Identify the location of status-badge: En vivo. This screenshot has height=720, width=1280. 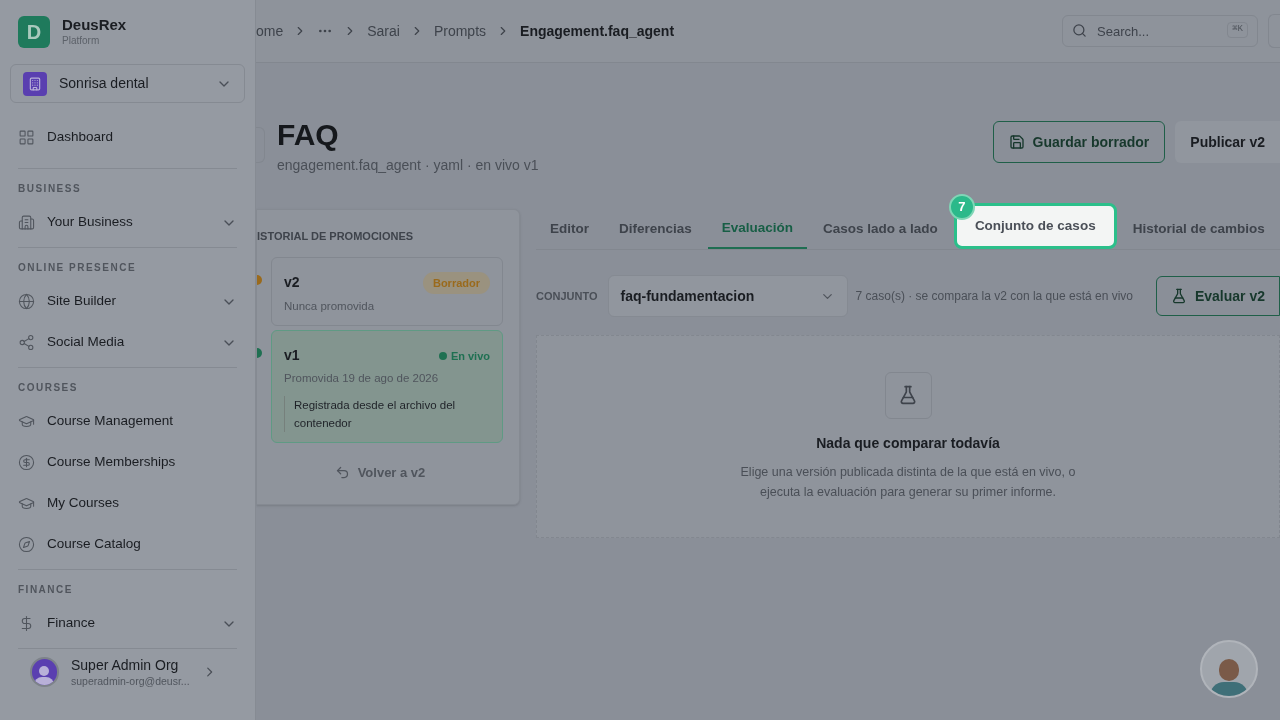
(464, 355).